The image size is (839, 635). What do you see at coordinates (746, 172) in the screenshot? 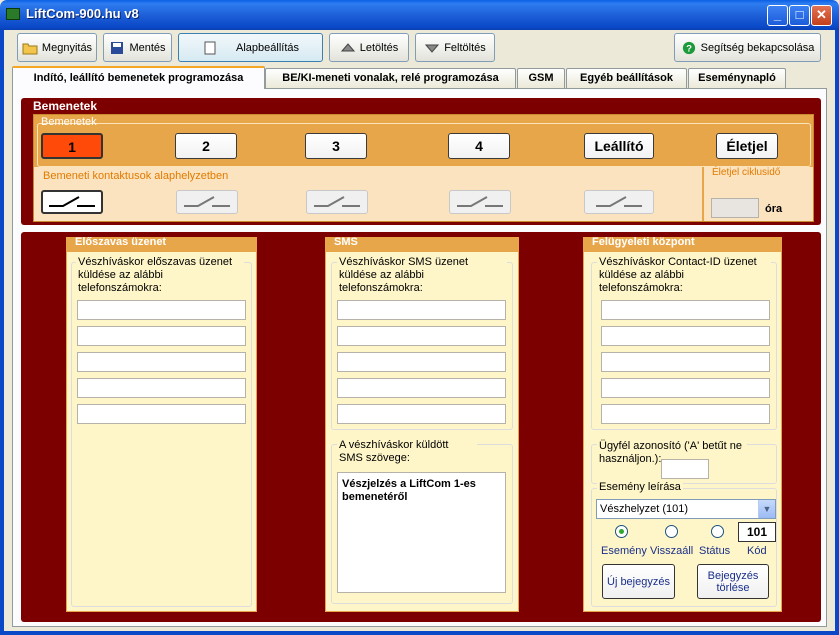
I see `heartbeat-cycle-title: Életjel ciklusidő` at bounding box center [746, 172].